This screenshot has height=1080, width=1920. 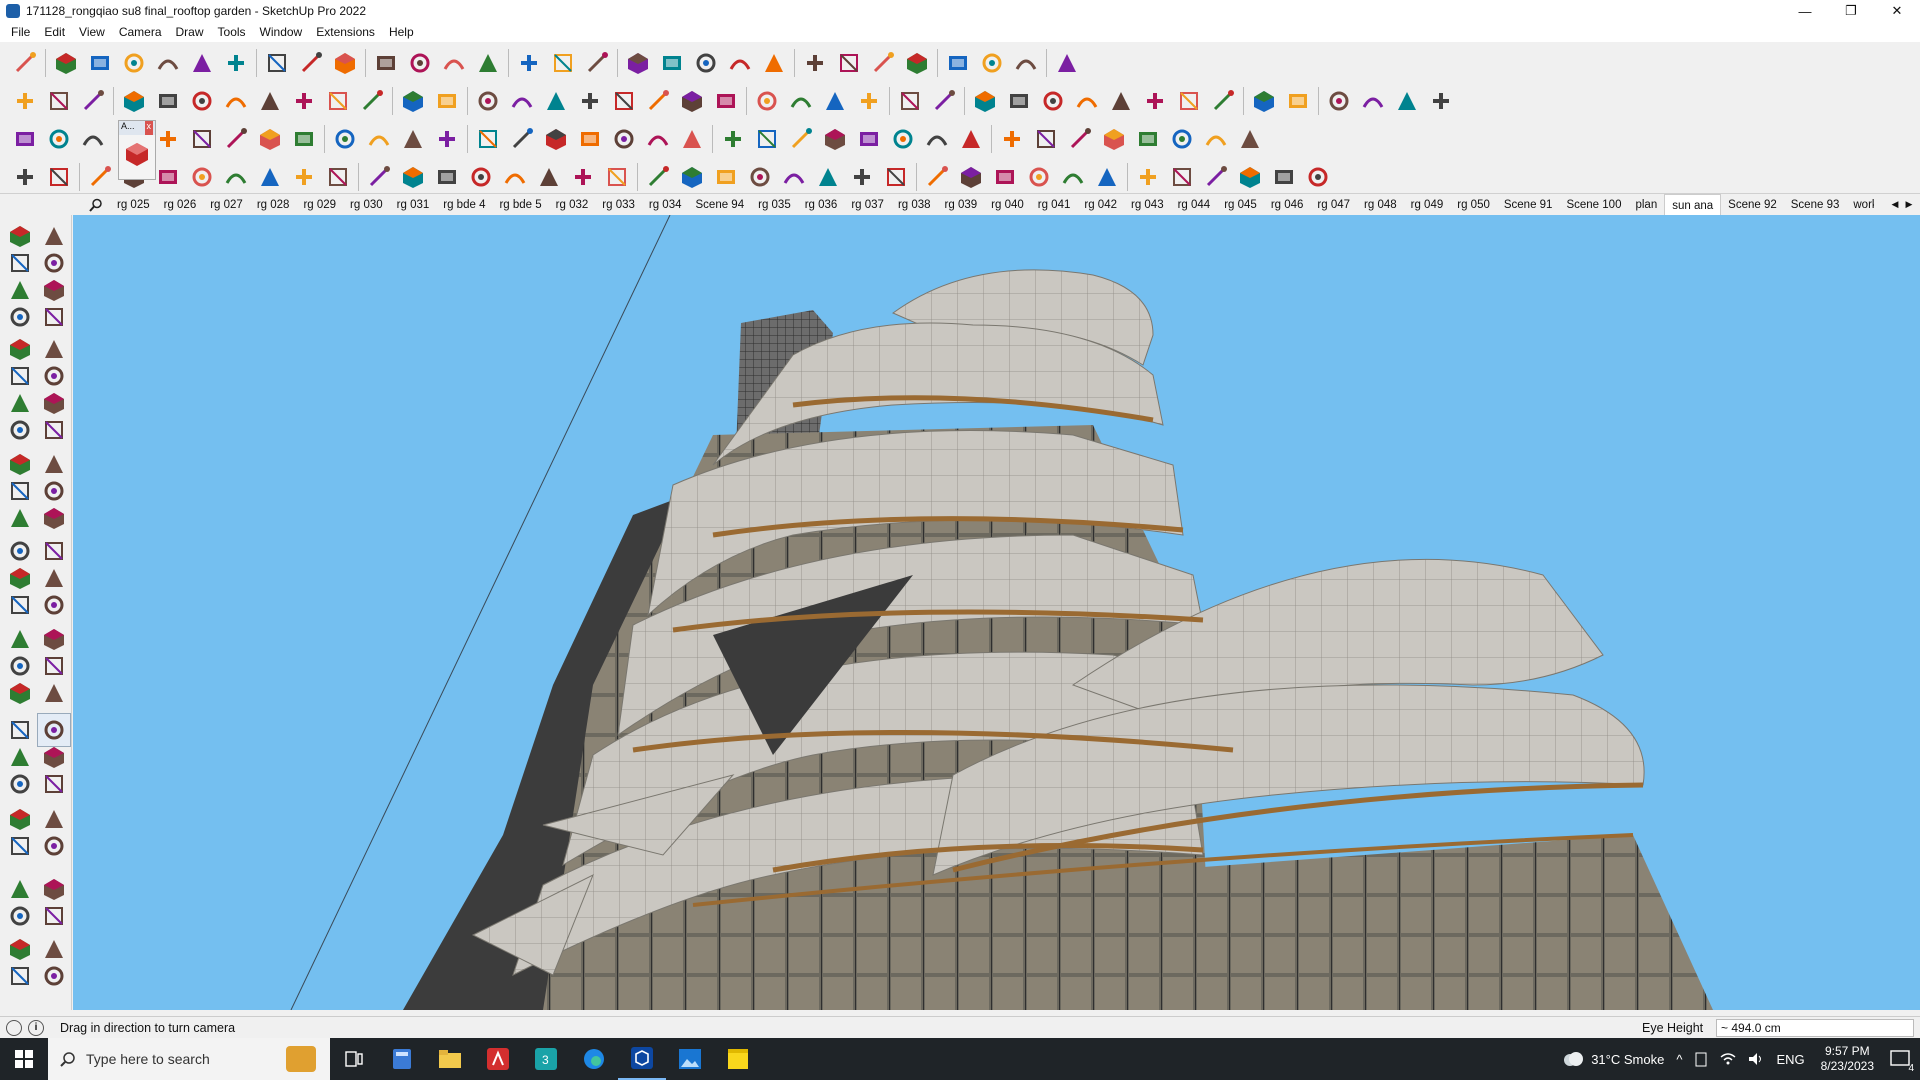 I want to click on tb2-tool-8-icon, so click(x=270, y=101).